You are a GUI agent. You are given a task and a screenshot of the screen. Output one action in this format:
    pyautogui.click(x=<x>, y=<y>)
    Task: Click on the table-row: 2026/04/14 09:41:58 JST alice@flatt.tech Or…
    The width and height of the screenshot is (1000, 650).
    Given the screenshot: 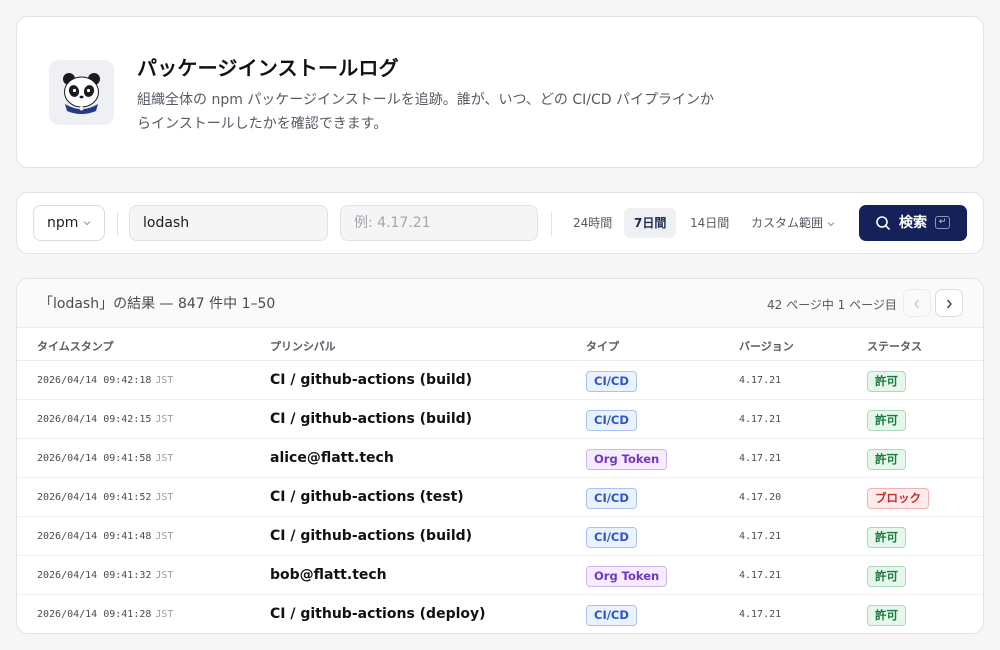 What is the action you would take?
    pyautogui.click(x=500, y=458)
    